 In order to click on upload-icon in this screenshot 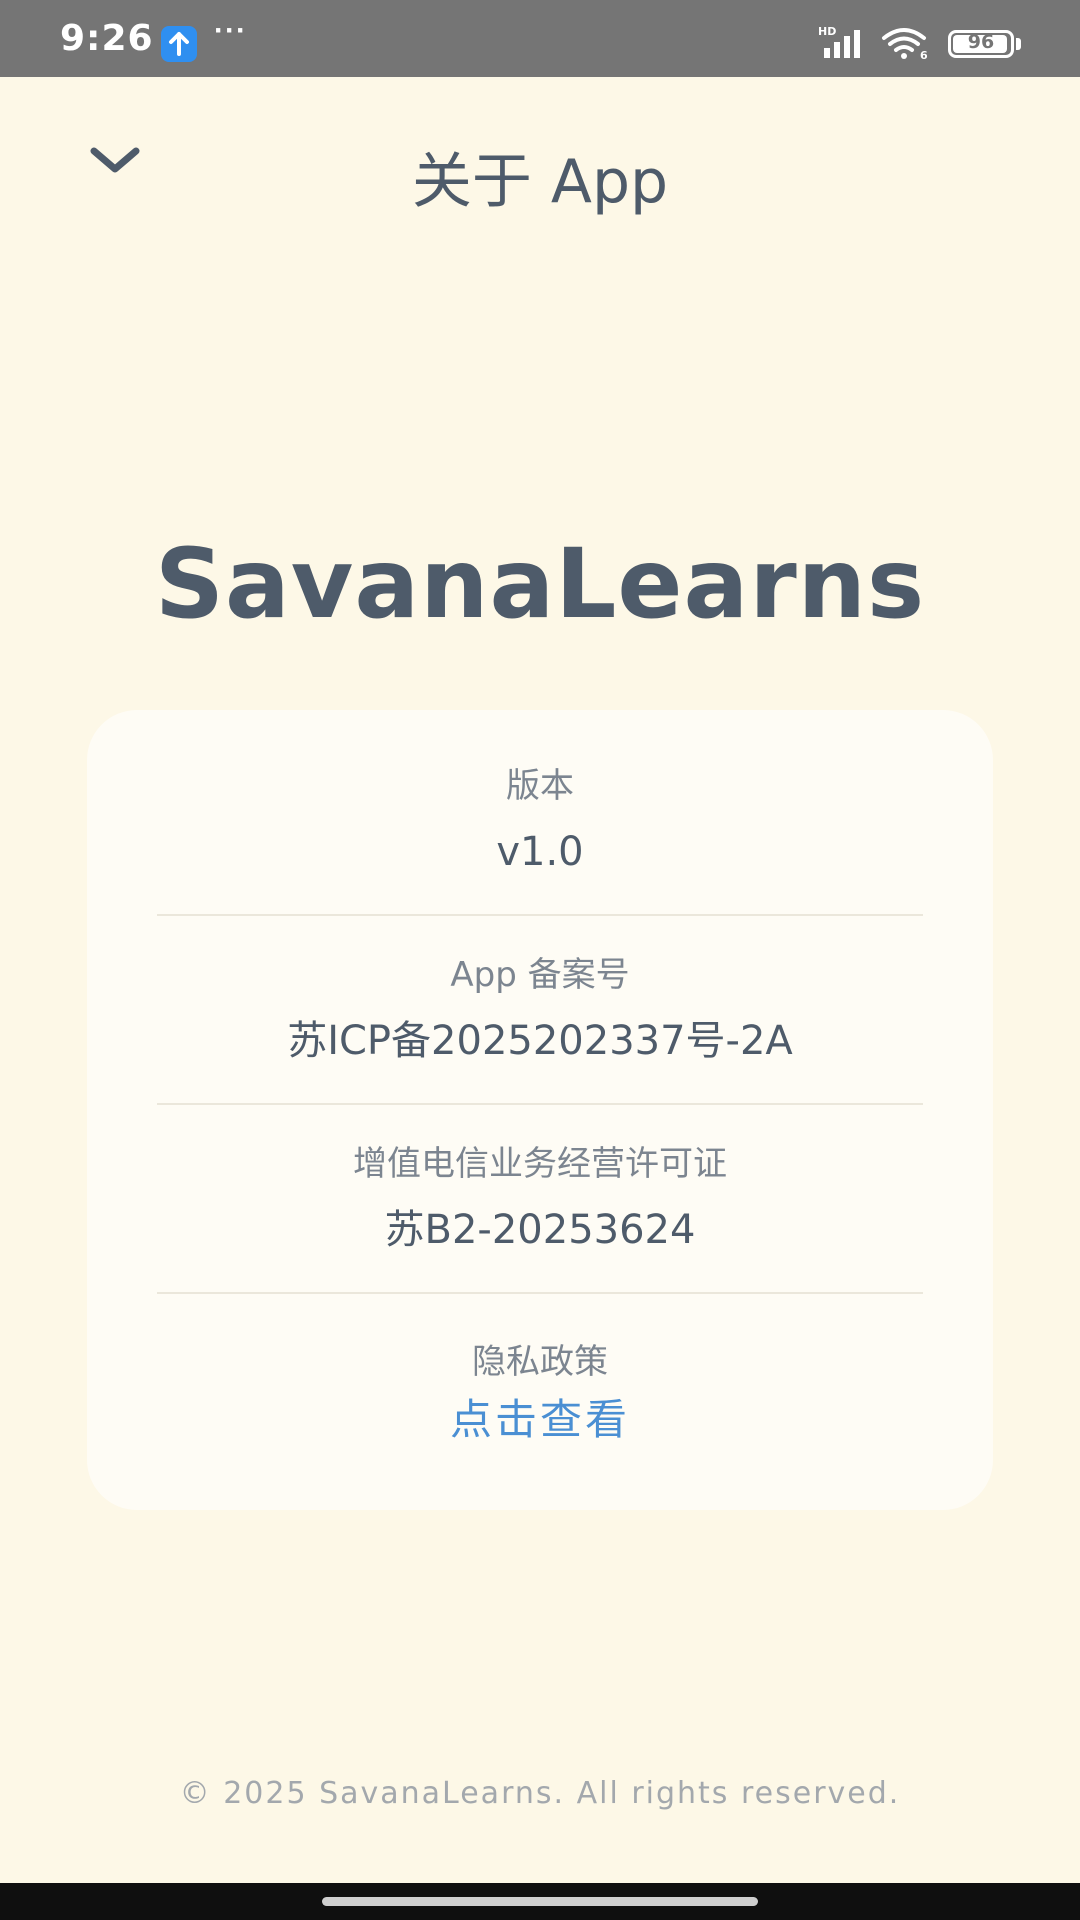, I will do `click(179, 44)`.